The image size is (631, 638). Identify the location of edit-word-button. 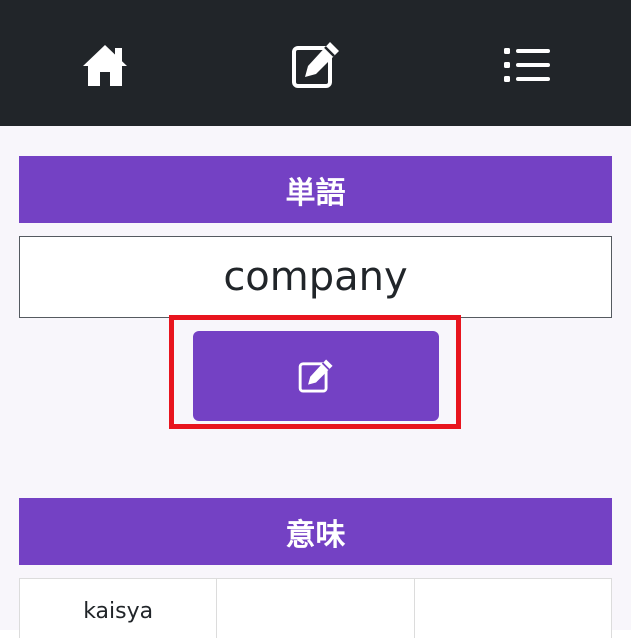
(316, 376).